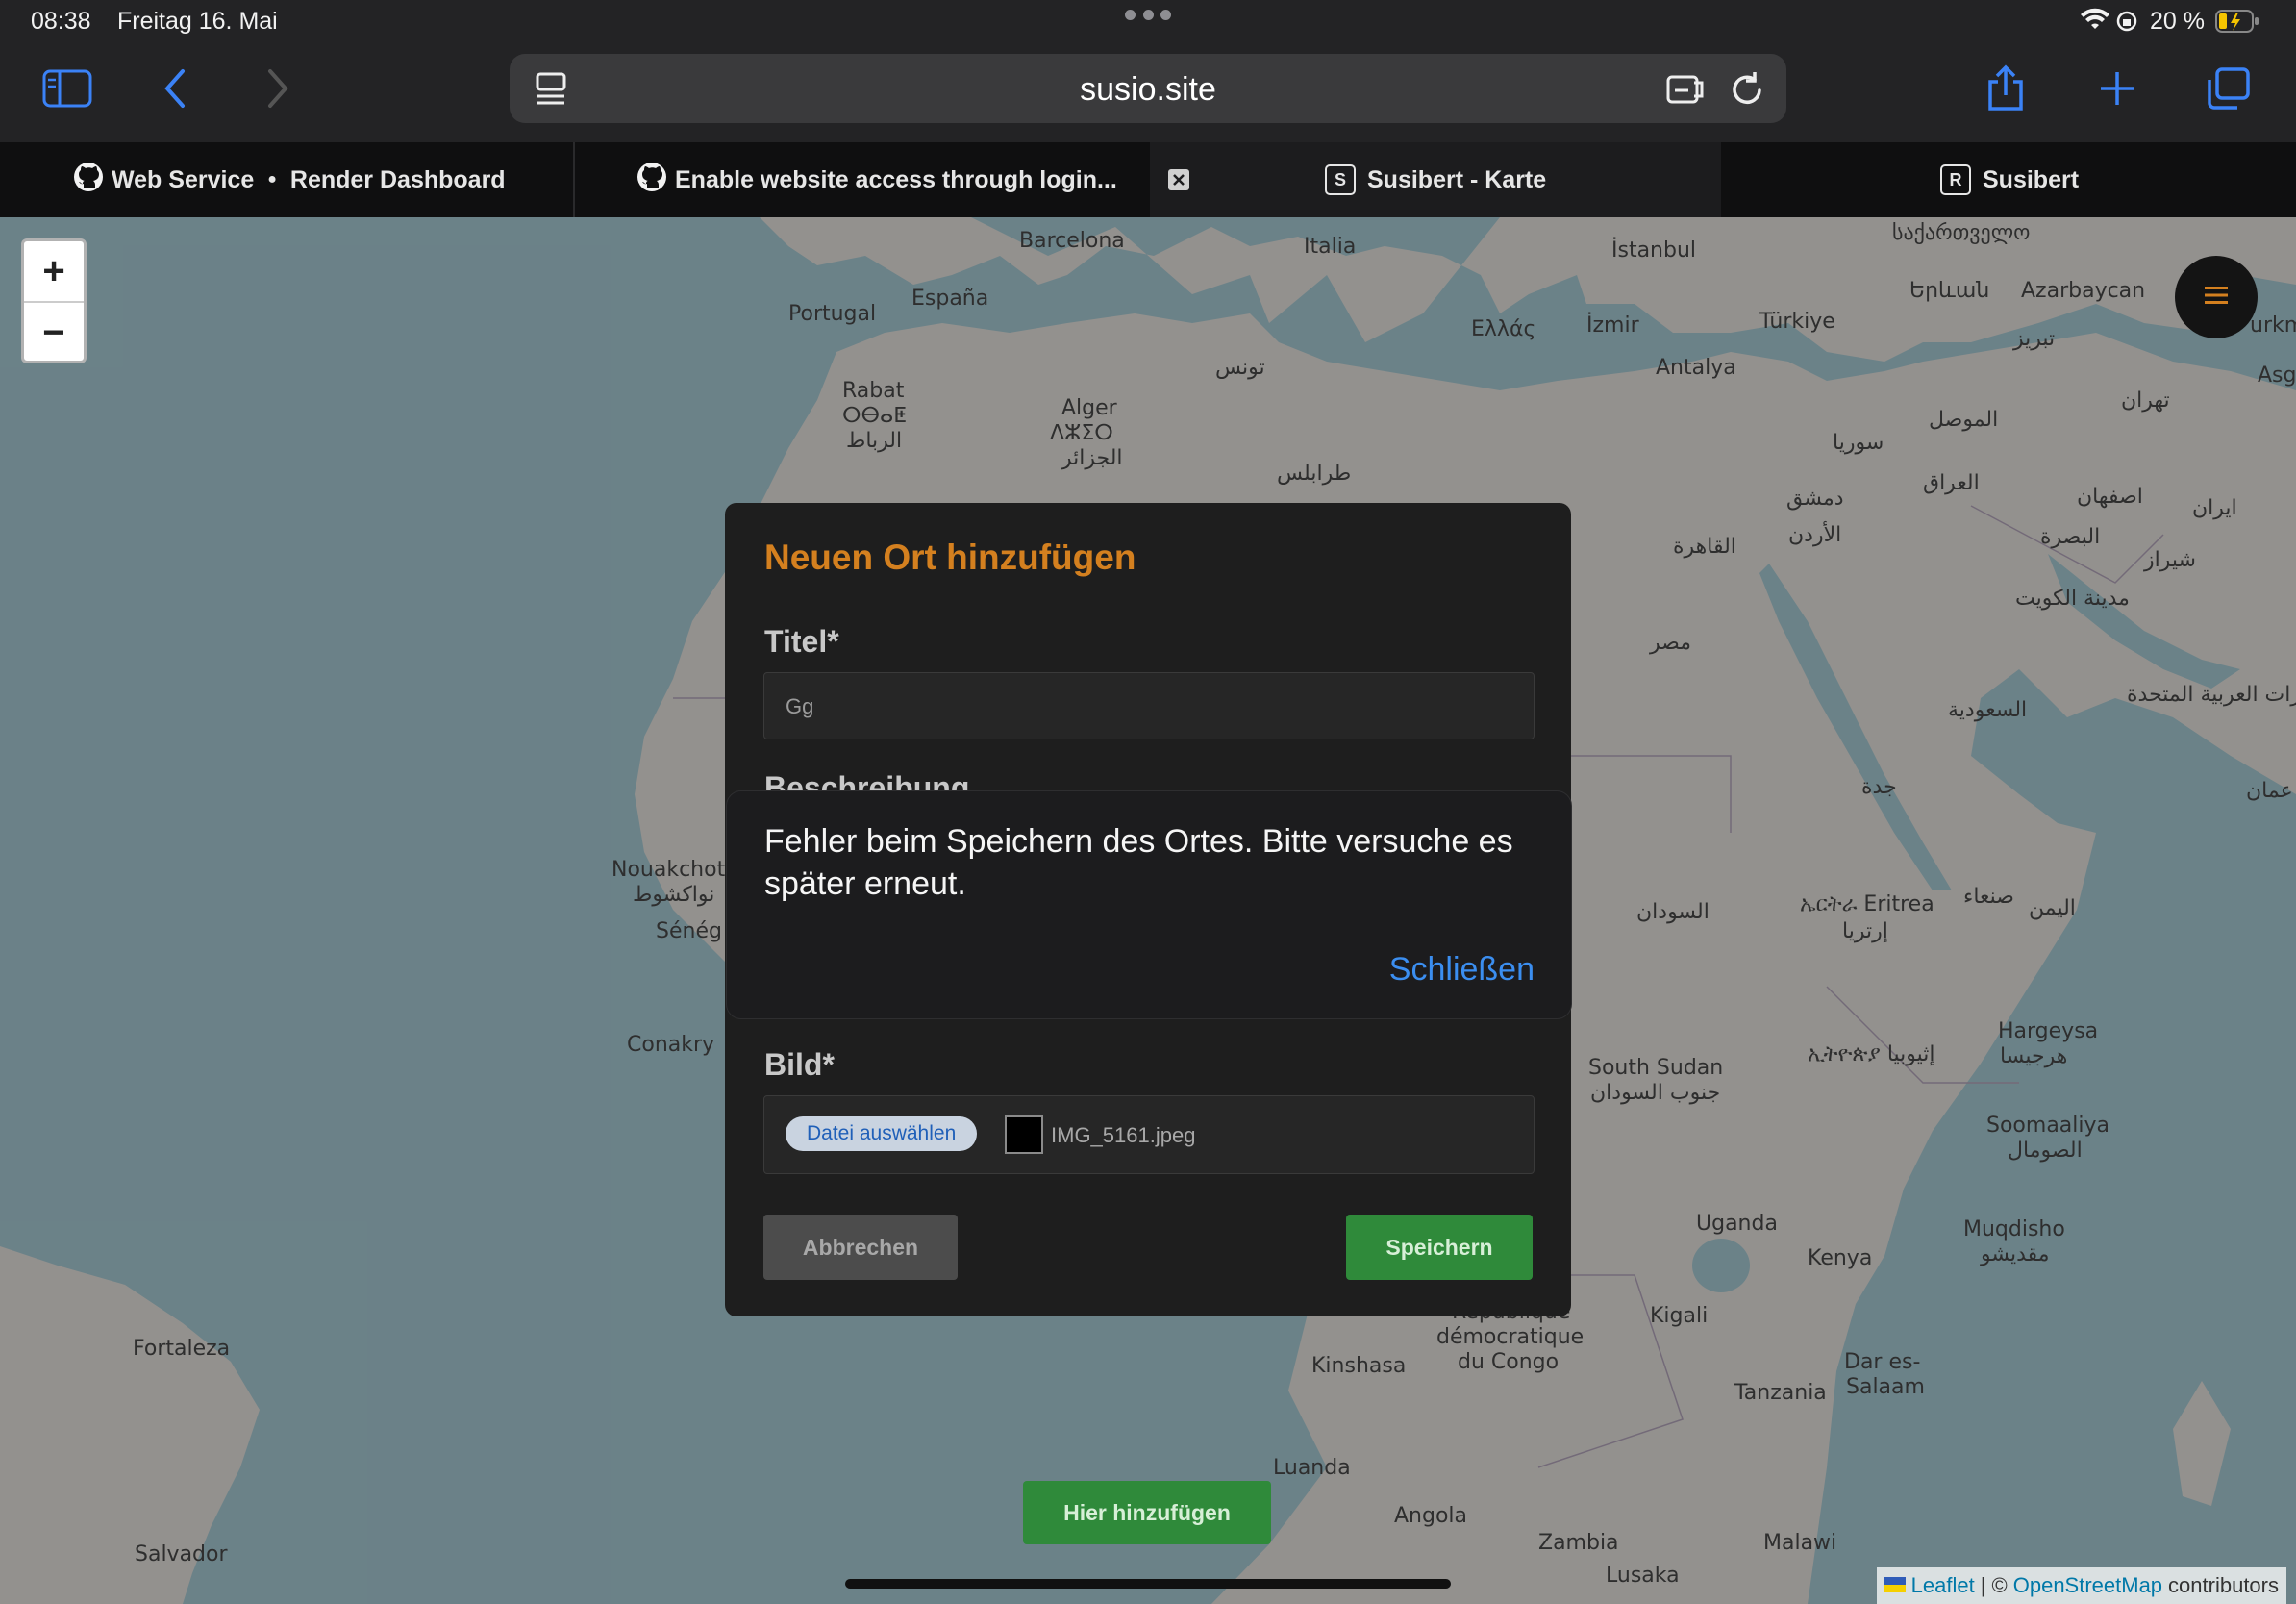  I want to click on attribution-suffix: contributors, so click(2223, 1585).